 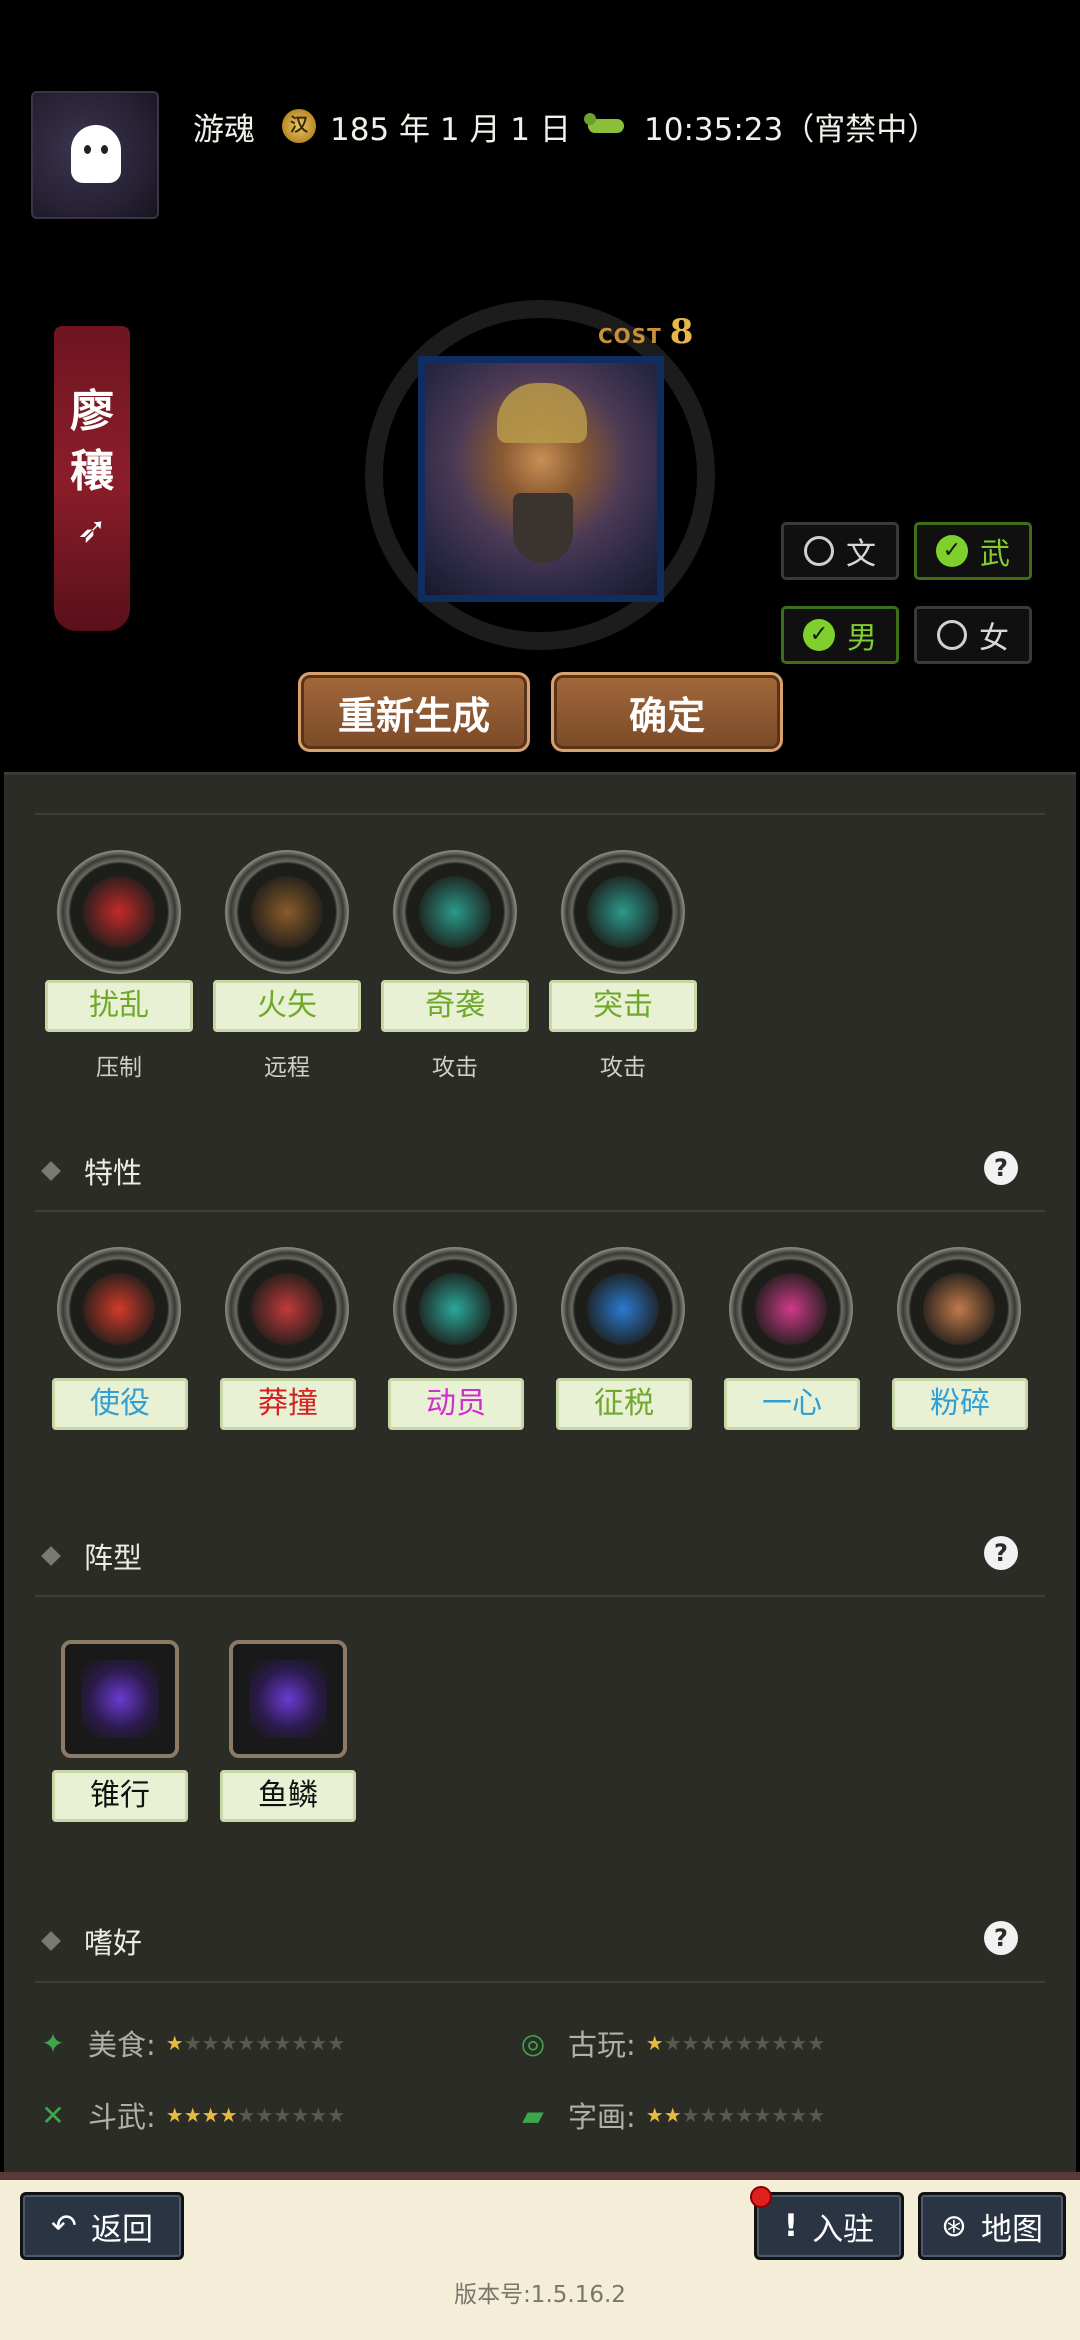 I want to click on notification-dot, so click(x=761, y=2197).